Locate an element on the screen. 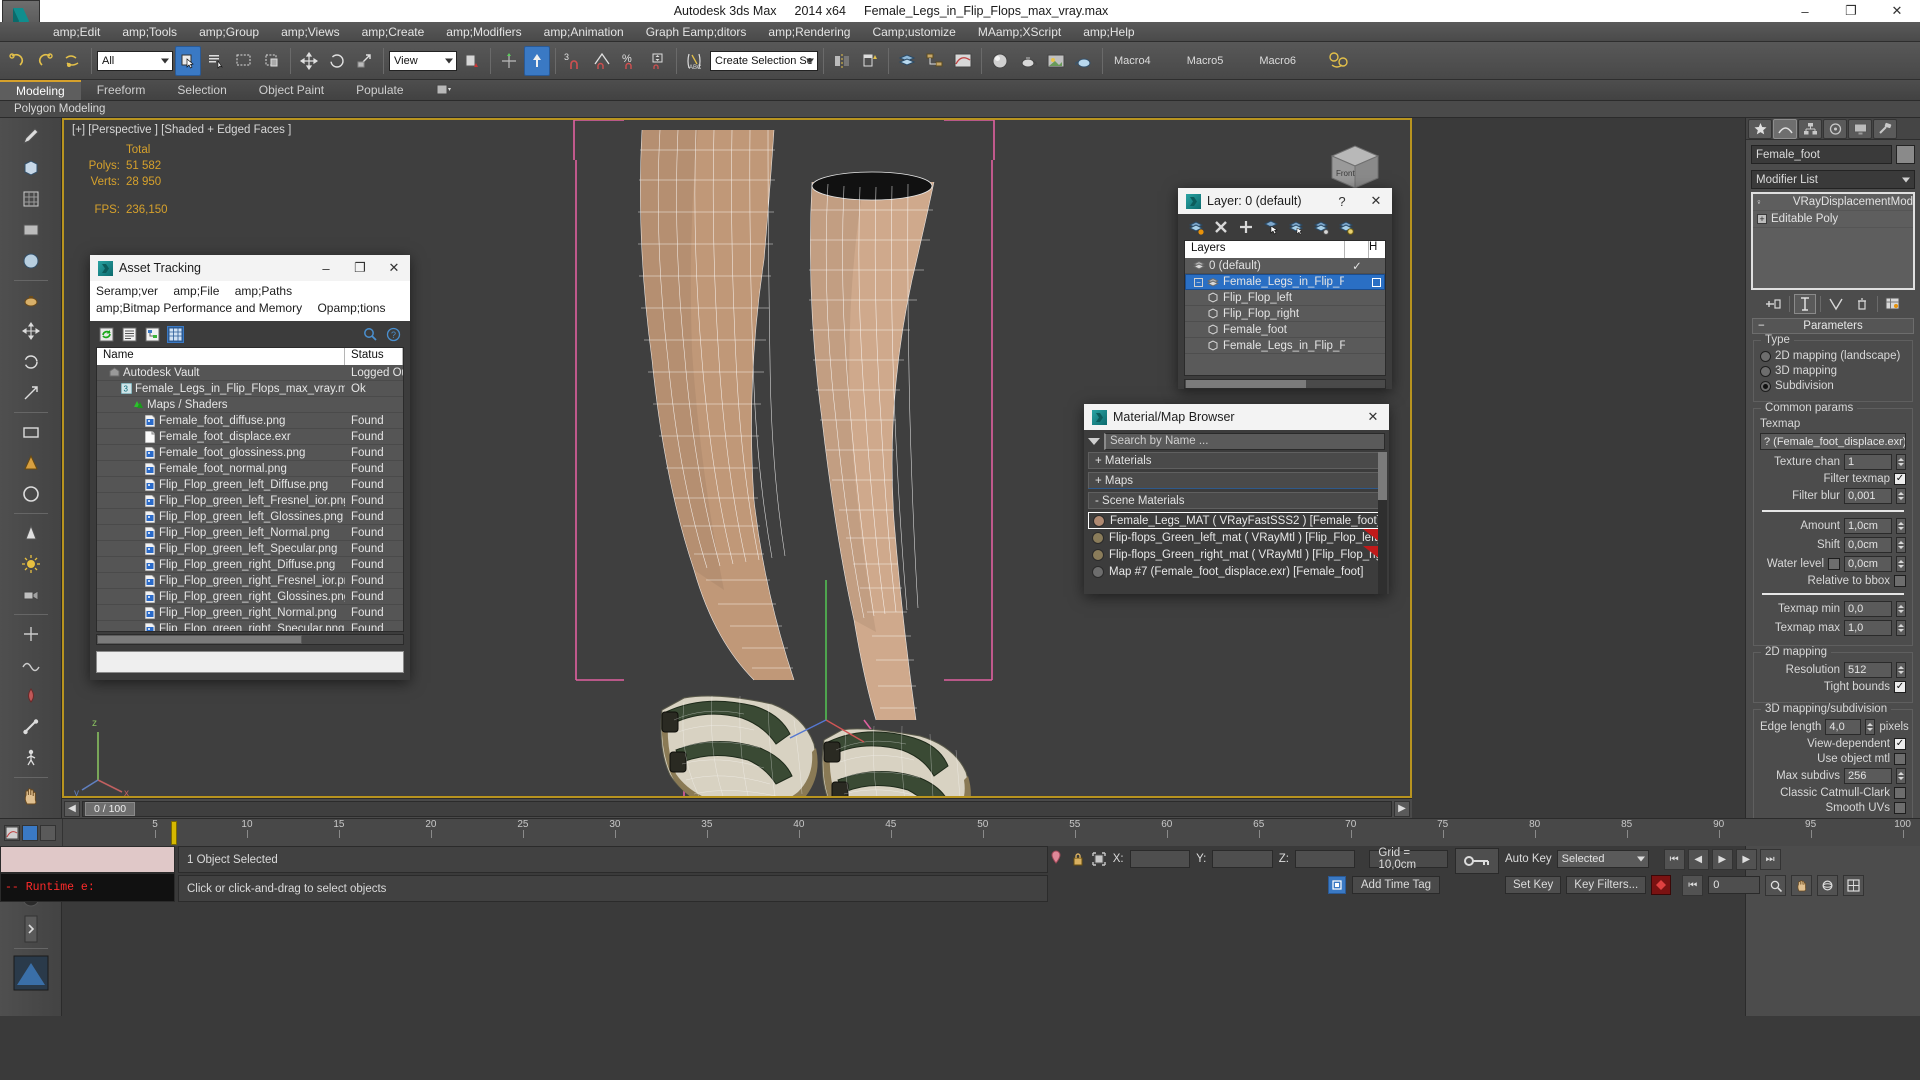 The height and width of the screenshot is (1080, 1920). lock-selection-button is located at coordinates (1078, 859).